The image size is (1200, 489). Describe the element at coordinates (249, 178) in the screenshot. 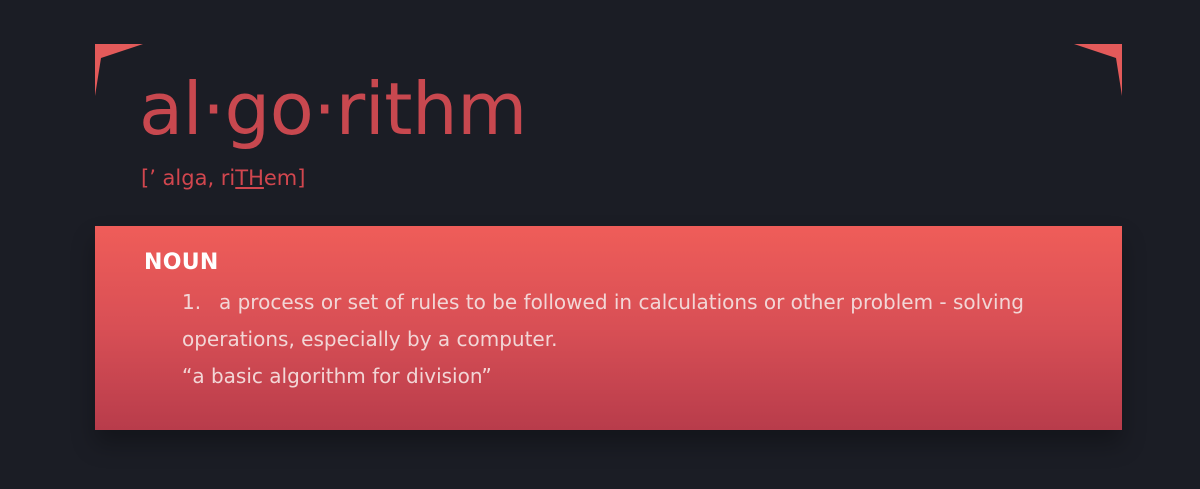

I see `pronunciation-underlined: TH` at that location.